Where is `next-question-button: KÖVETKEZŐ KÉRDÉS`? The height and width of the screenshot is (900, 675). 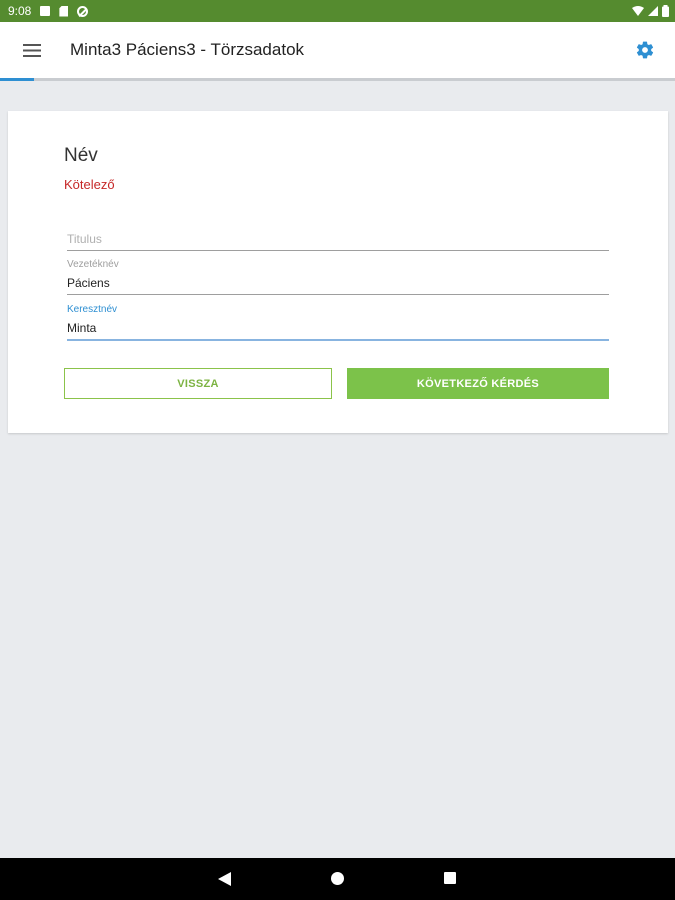 next-question-button: KÖVETKEZŐ KÉRDÉS is located at coordinates (478, 383).